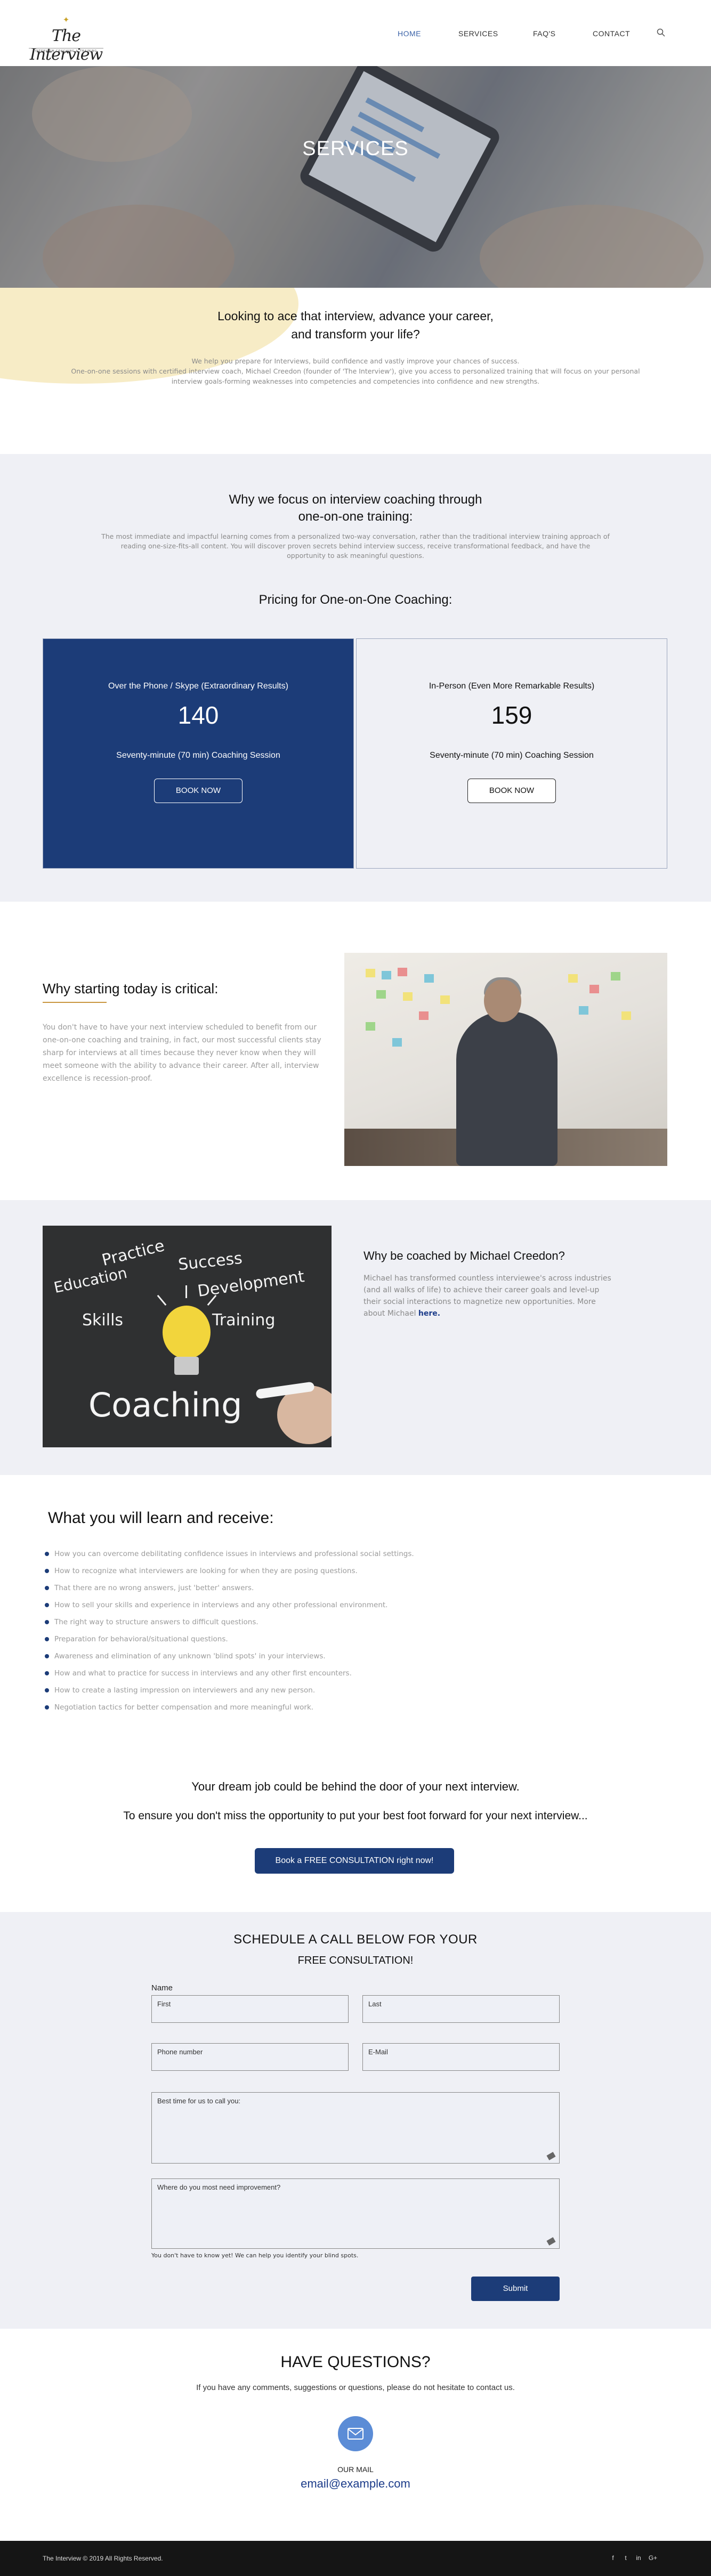 The height and width of the screenshot is (2576, 711). What do you see at coordinates (75, 1002) in the screenshot?
I see `heading-underline` at bounding box center [75, 1002].